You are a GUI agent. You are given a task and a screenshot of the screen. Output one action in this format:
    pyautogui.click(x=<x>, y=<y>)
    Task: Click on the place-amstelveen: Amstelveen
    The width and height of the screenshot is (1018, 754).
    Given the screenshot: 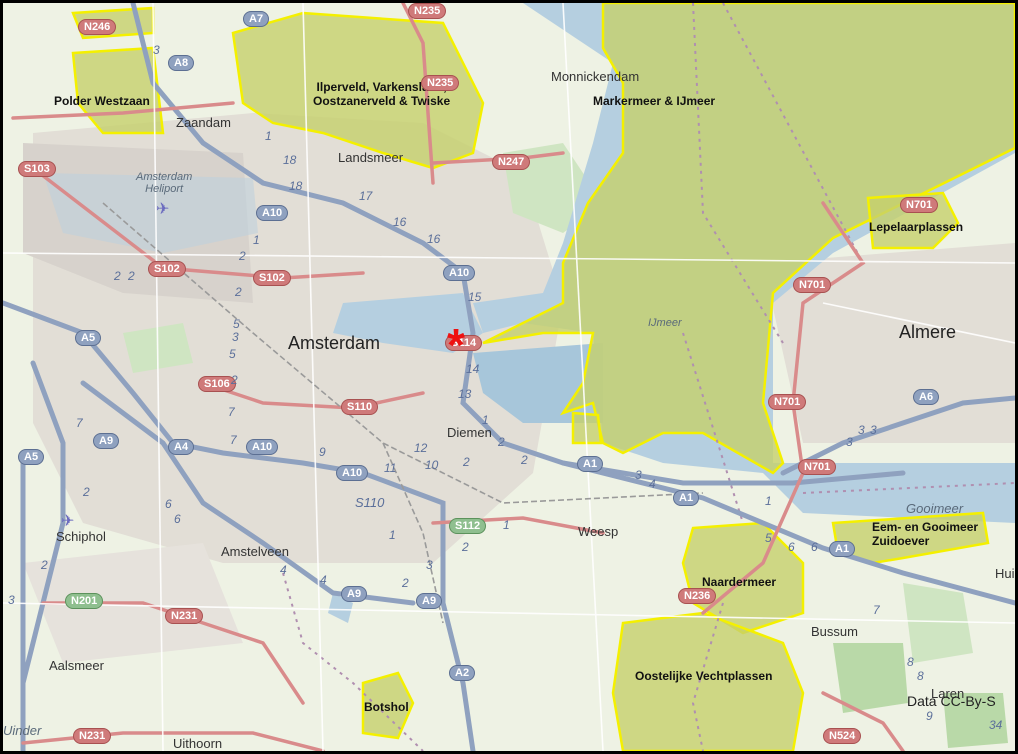 What is the action you would take?
    pyautogui.click(x=255, y=551)
    